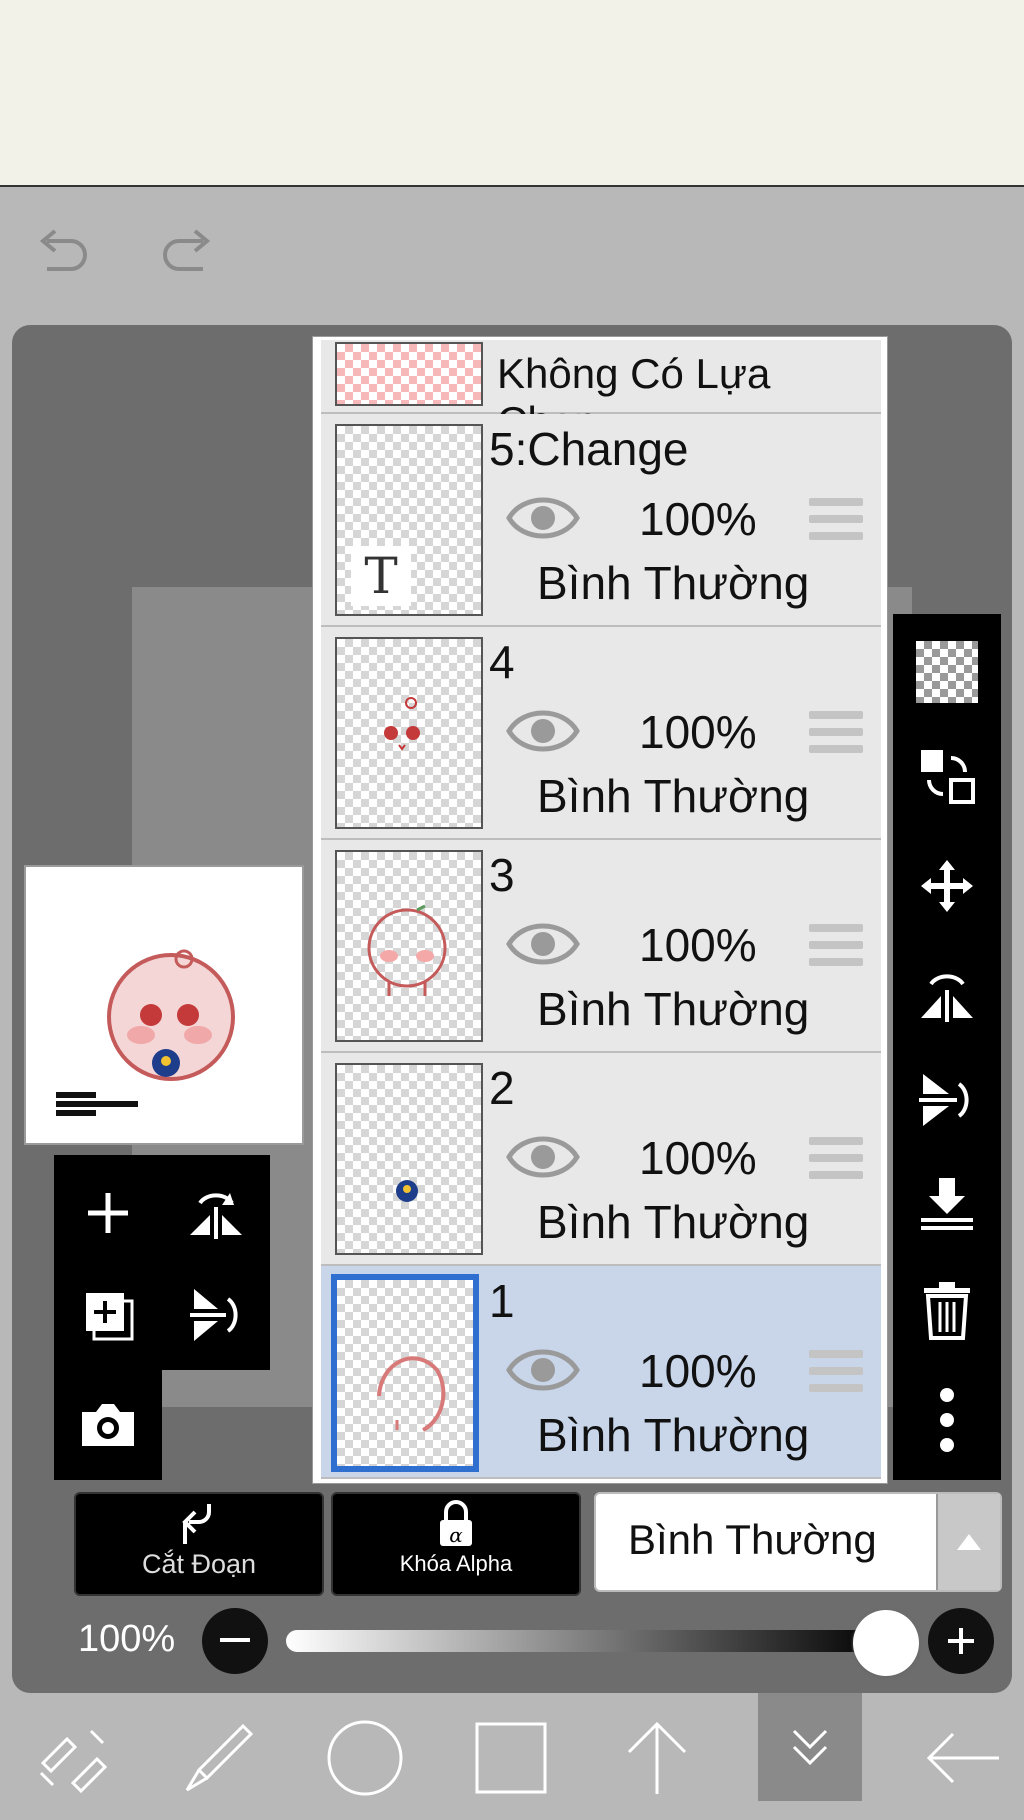  Describe the element at coordinates (589, 449) in the screenshot. I see `layer-name: 5:Change` at that location.